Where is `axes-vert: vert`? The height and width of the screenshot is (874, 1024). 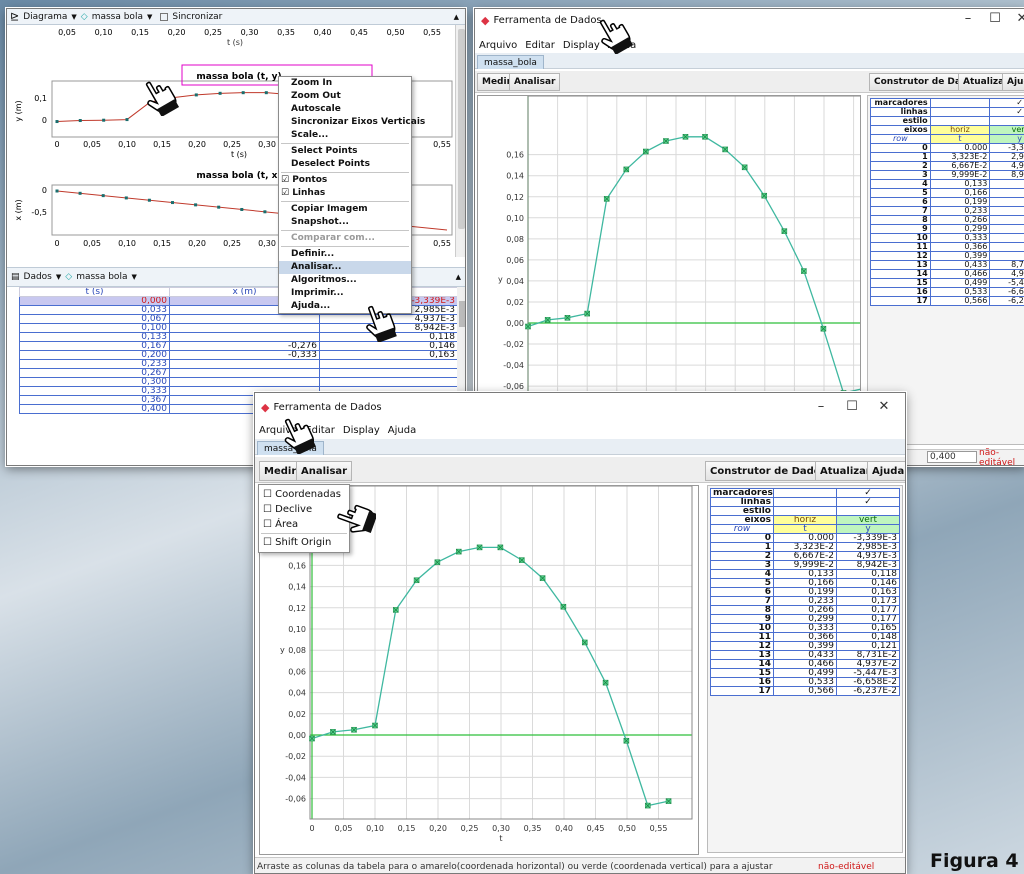 axes-vert: vert is located at coordinates (868, 520).